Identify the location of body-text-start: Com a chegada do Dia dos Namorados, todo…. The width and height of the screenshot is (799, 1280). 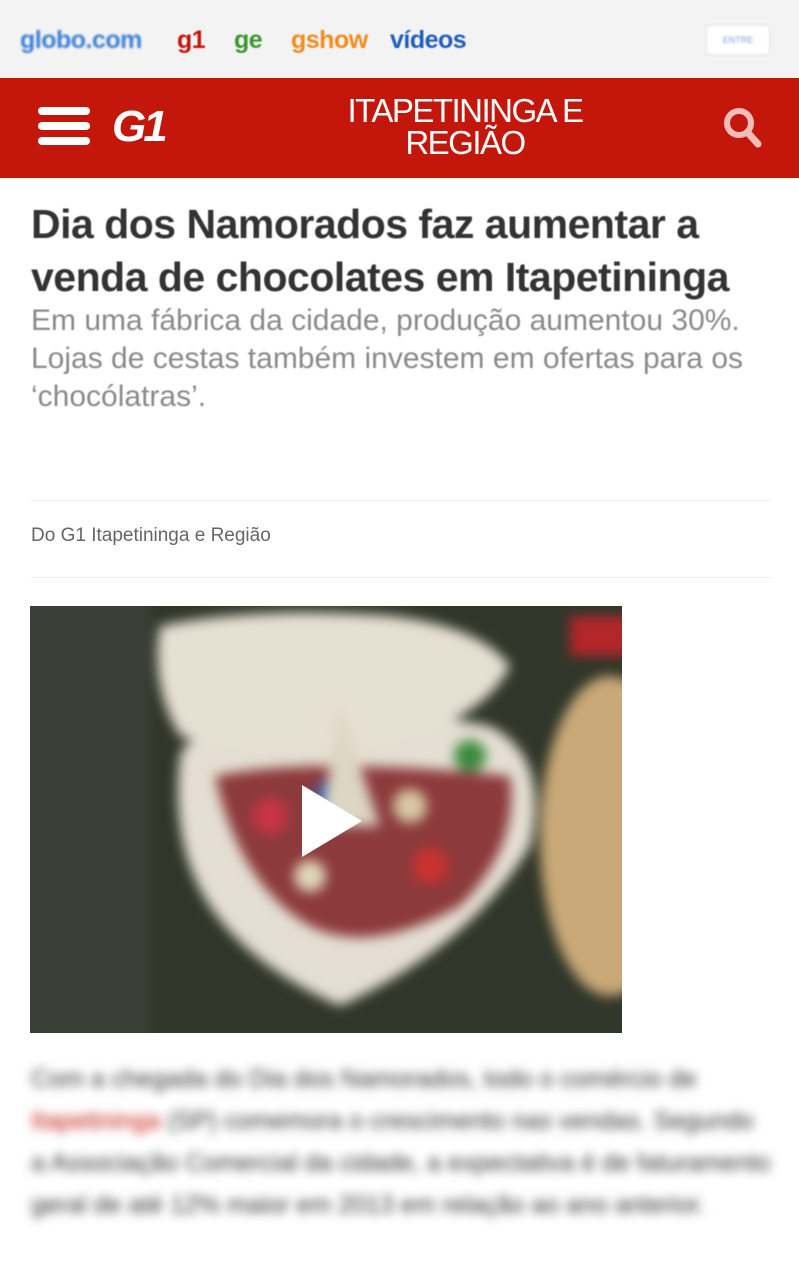
(364, 1079).